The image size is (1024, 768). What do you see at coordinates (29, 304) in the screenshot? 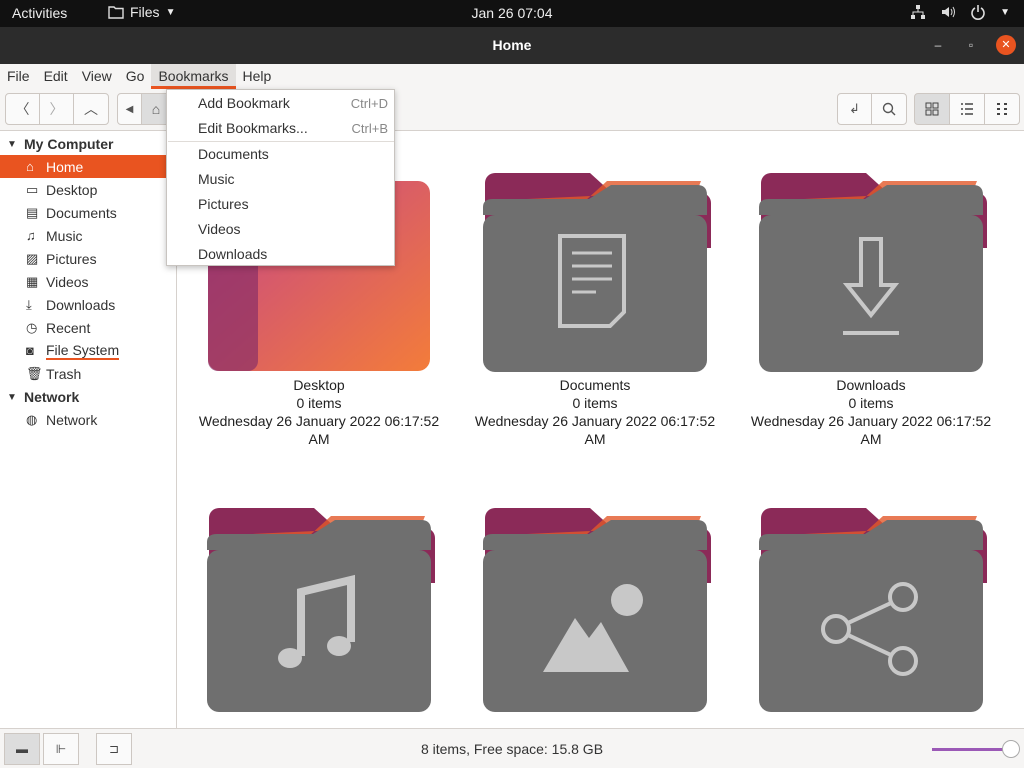
I see `download-icon: ⤓` at bounding box center [29, 304].